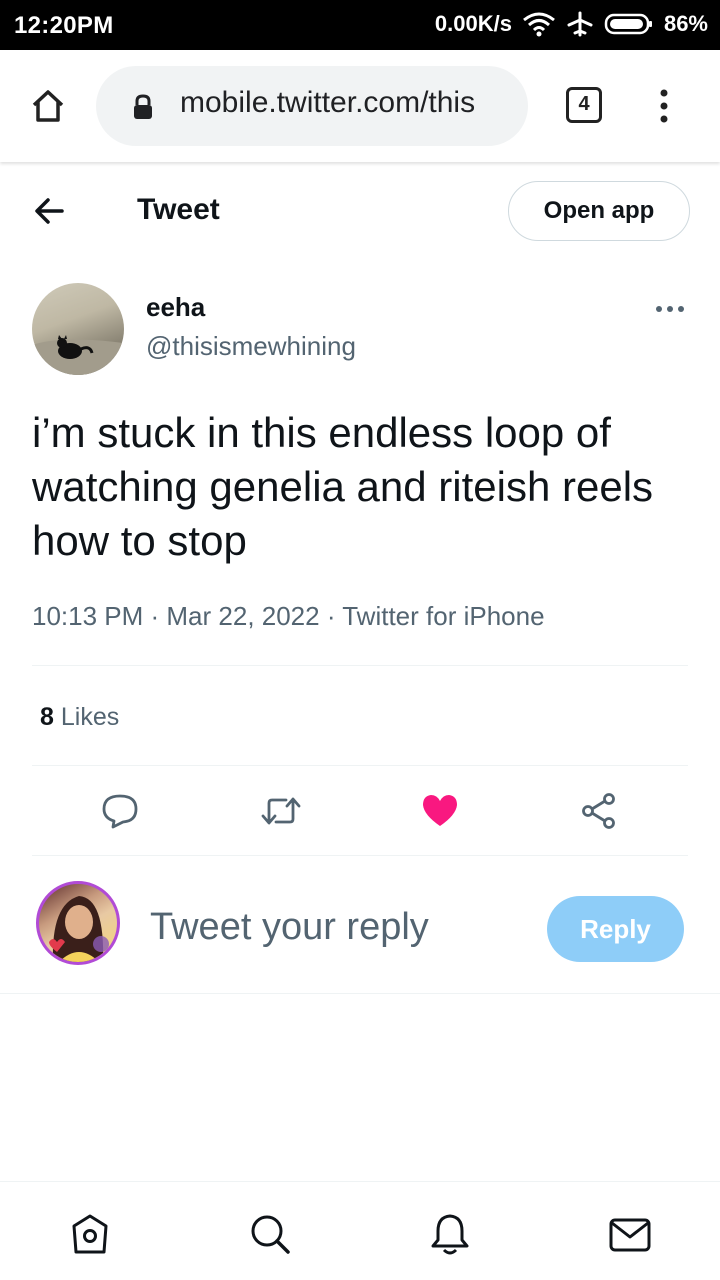  What do you see at coordinates (270, 1234) in the screenshot?
I see `search-icon` at bounding box center [270, 1234].